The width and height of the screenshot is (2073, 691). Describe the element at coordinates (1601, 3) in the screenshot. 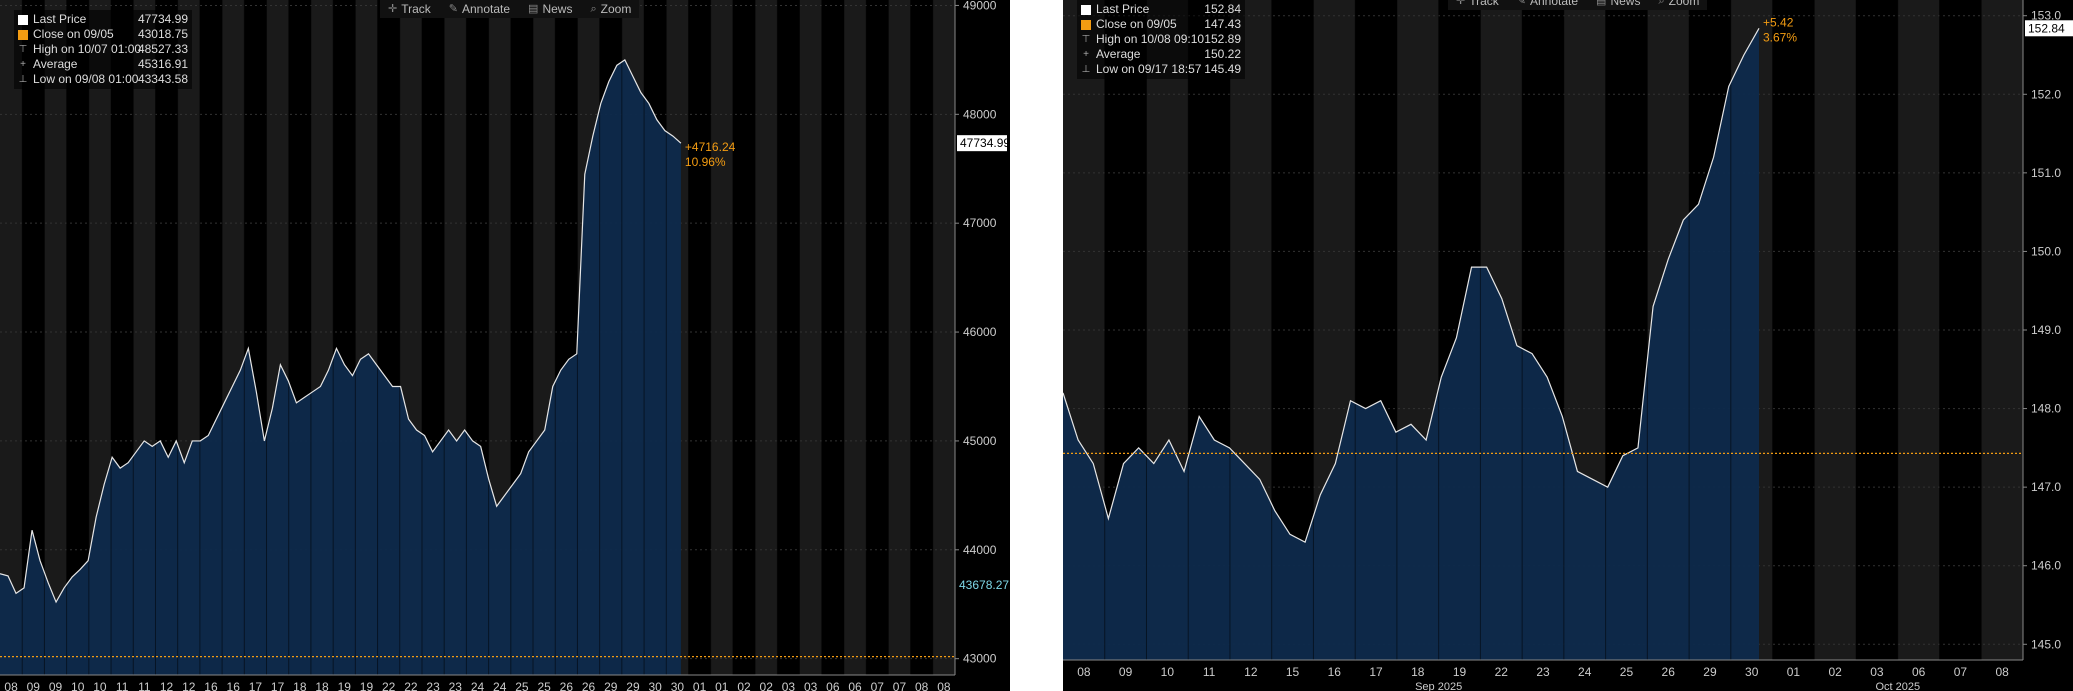

I see `news-icon: ▤` at that location.